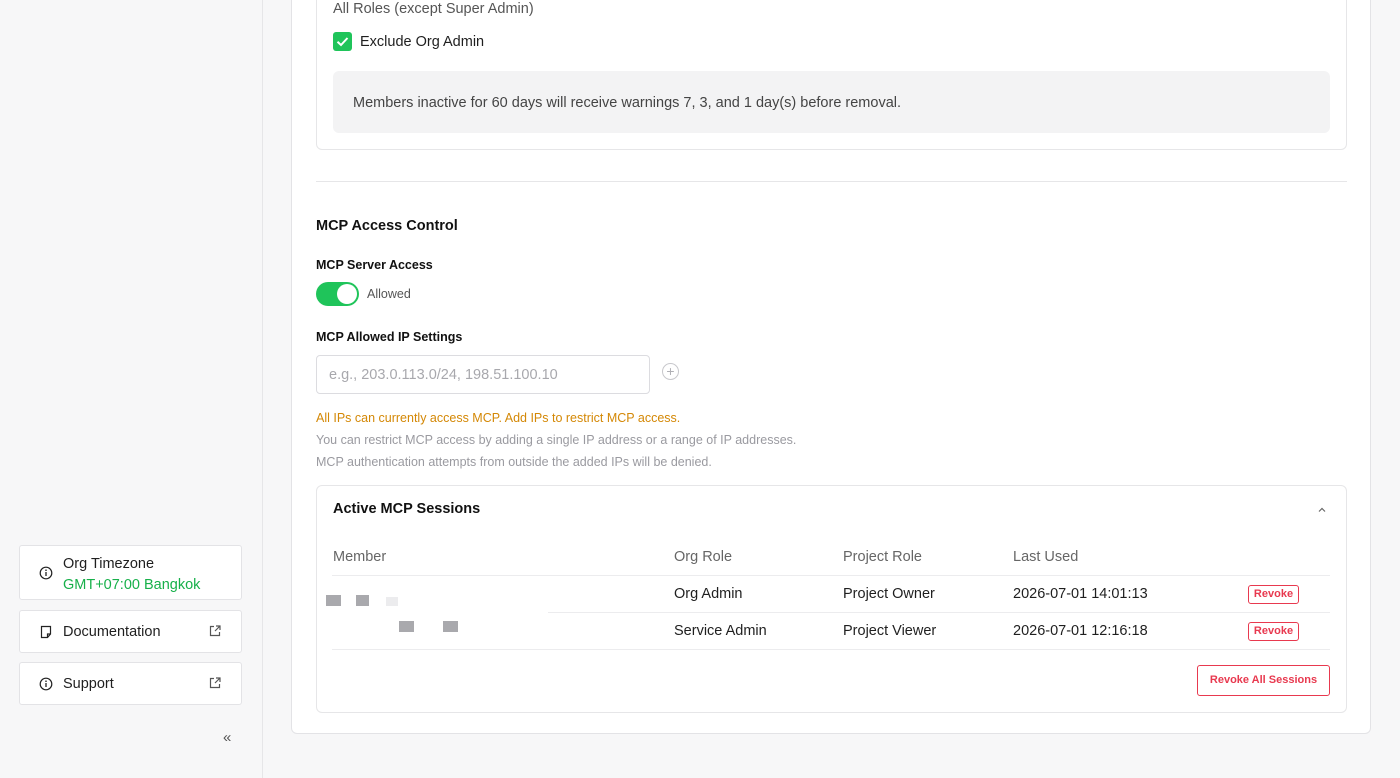 The width and height of the screenshot is (1400, 778). Describe the element at coordinates (130, 683) in the screenshot. I see `support-link: Support` at that location.